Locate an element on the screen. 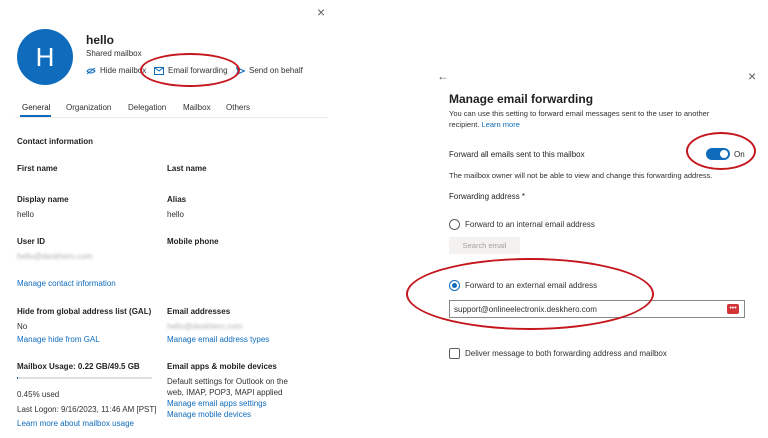 The width and height of the screenshot is (768, 438). panel-description-tail: recipient. is located at coordinates (464, 124).